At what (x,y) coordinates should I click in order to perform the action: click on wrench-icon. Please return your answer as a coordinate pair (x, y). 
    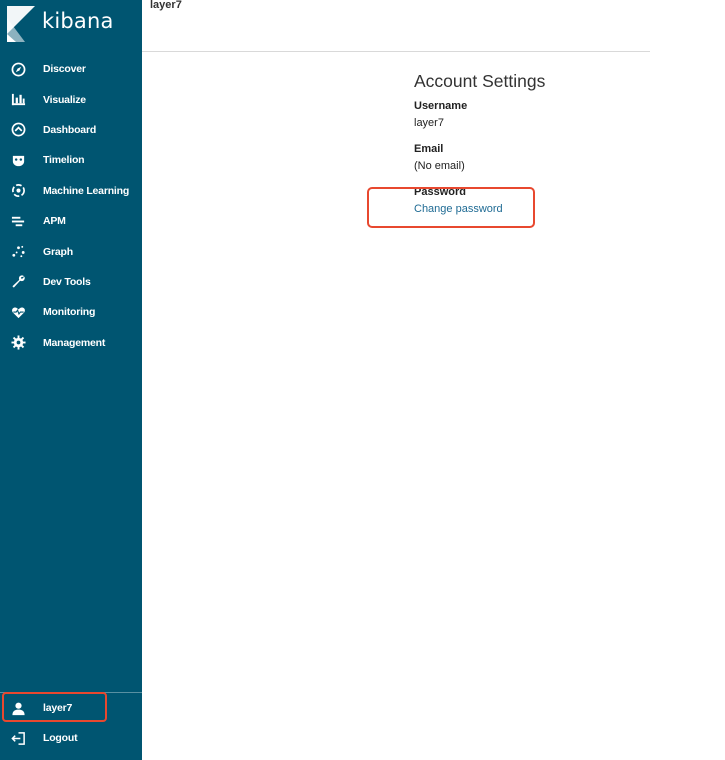
    Looking at the image, I should click on (18, 282).